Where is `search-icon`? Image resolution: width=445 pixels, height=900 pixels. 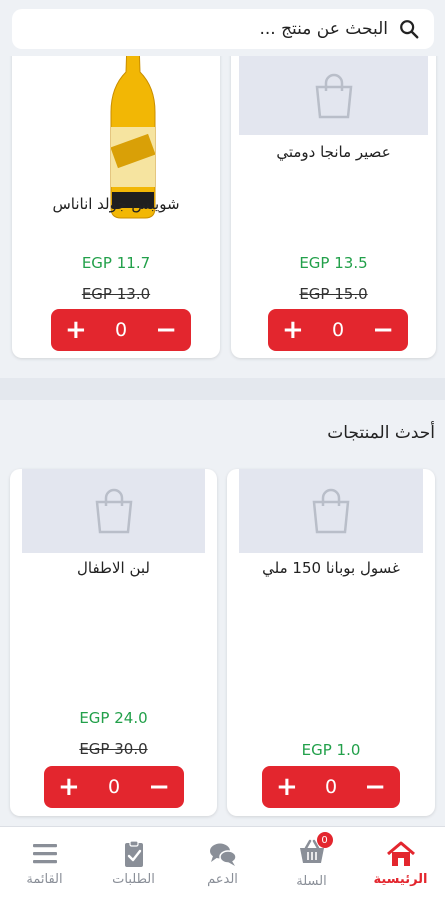
search-icon is located at coordinates (409, 29).